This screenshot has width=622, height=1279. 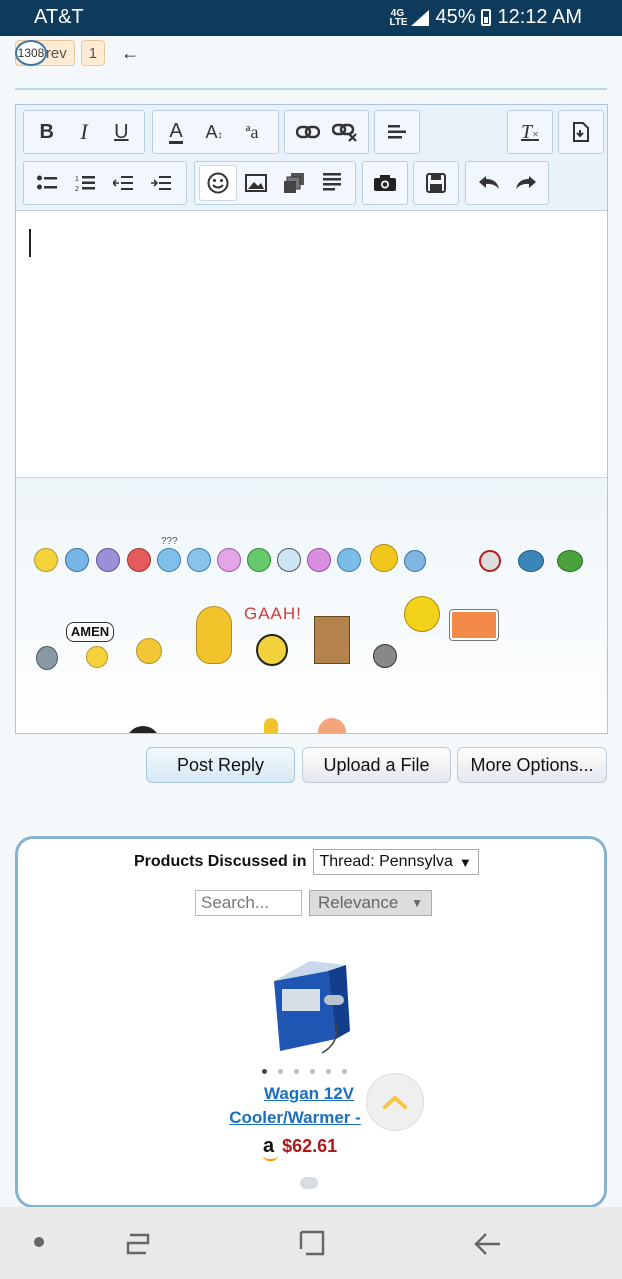 What do you see at coordinates (397, 132) in the screenshot?
I see `align-icon` at bounding box center [397, 132].